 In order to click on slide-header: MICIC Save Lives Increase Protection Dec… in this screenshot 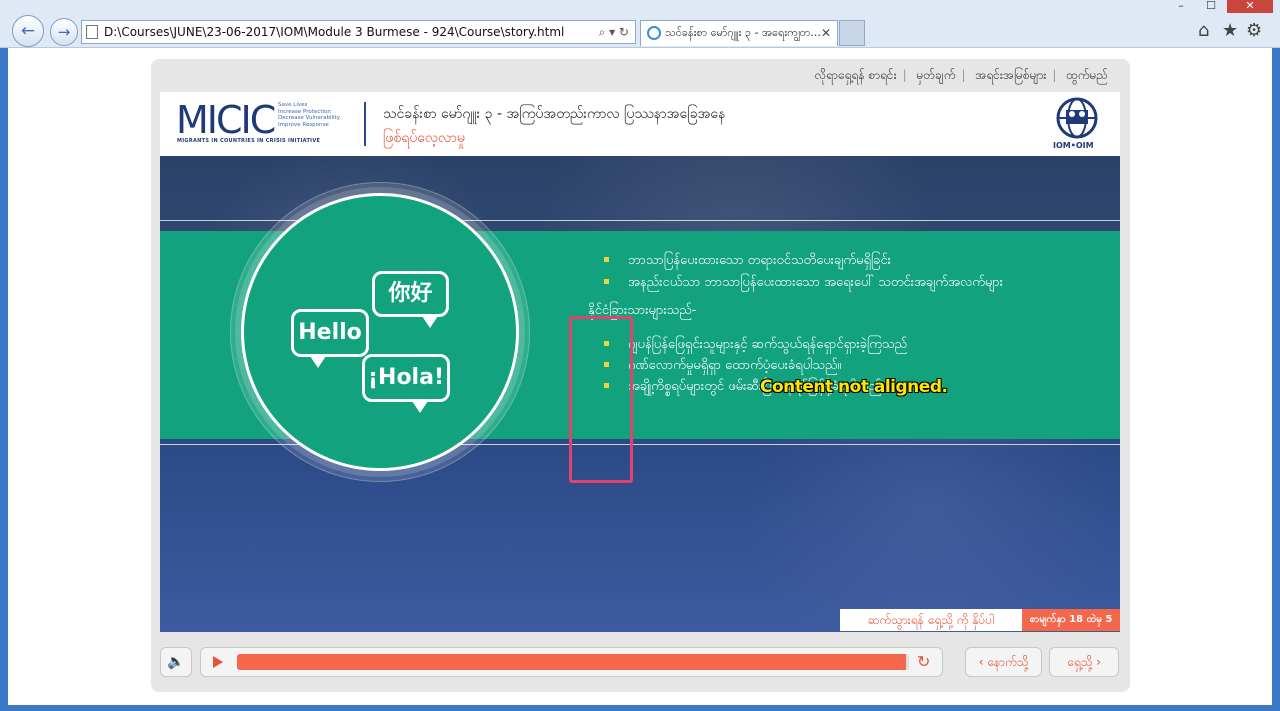, I will do `click(640, 124)`.